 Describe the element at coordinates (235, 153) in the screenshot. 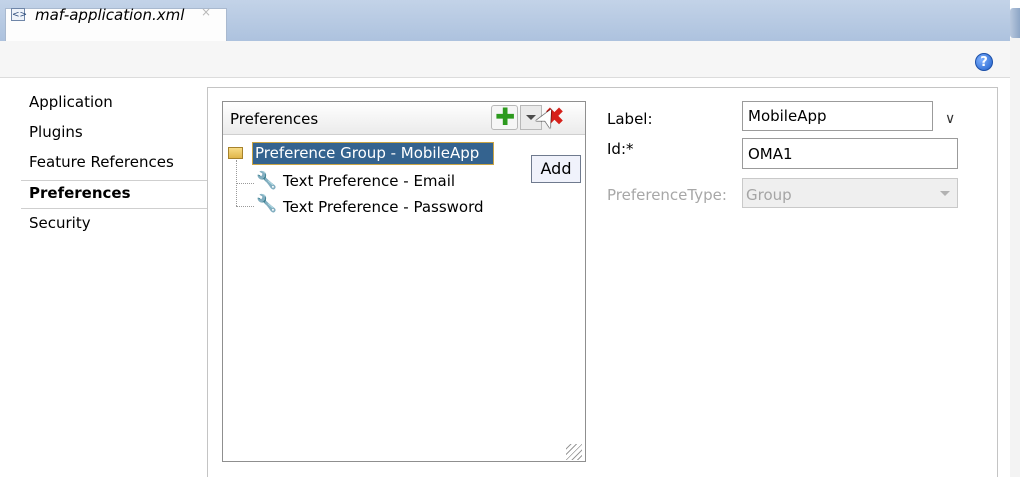

I see `folder-icon` at that location.